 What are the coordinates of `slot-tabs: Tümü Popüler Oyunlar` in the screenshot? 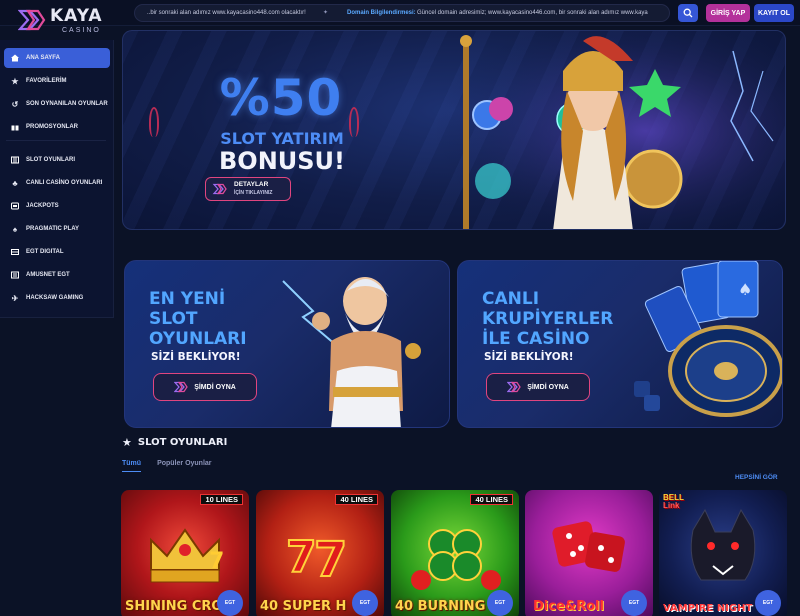 It's located at (175, 466).